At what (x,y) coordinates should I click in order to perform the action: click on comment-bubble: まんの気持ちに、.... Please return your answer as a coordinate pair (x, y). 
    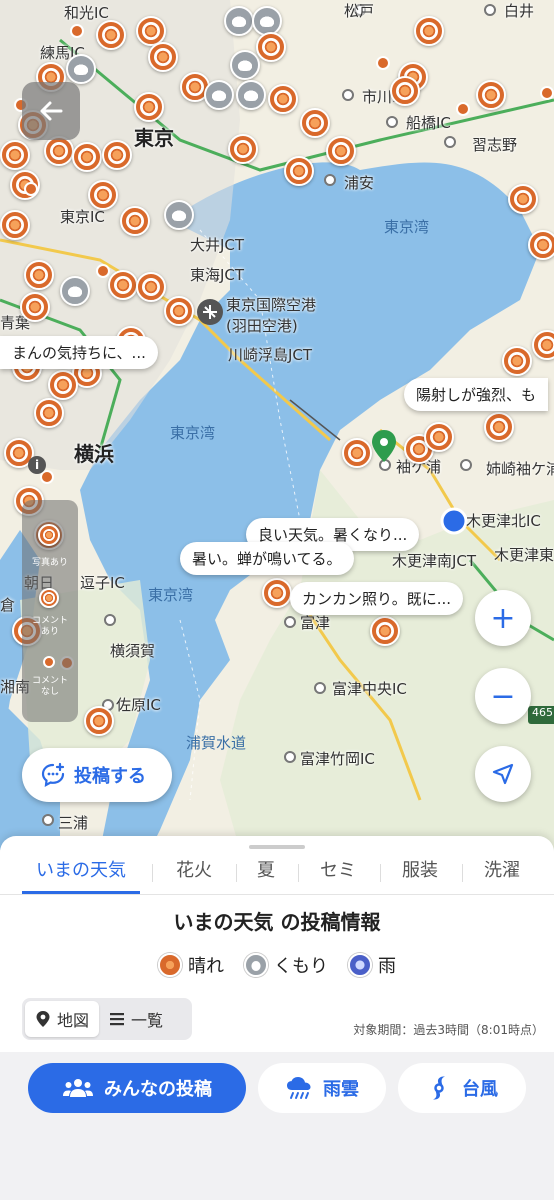
    Looking at the image, I should click on (79, 352).